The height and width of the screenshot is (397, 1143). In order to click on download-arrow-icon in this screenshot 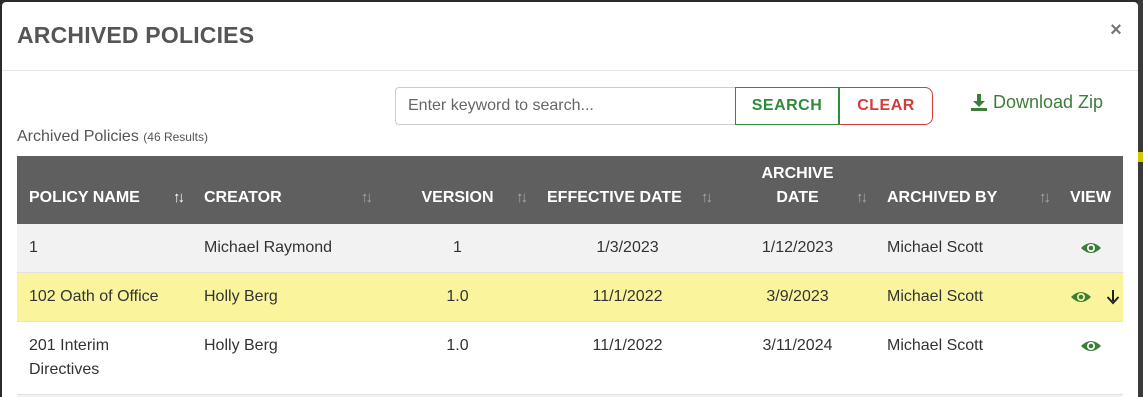, I will do `click(1113, 297)`.